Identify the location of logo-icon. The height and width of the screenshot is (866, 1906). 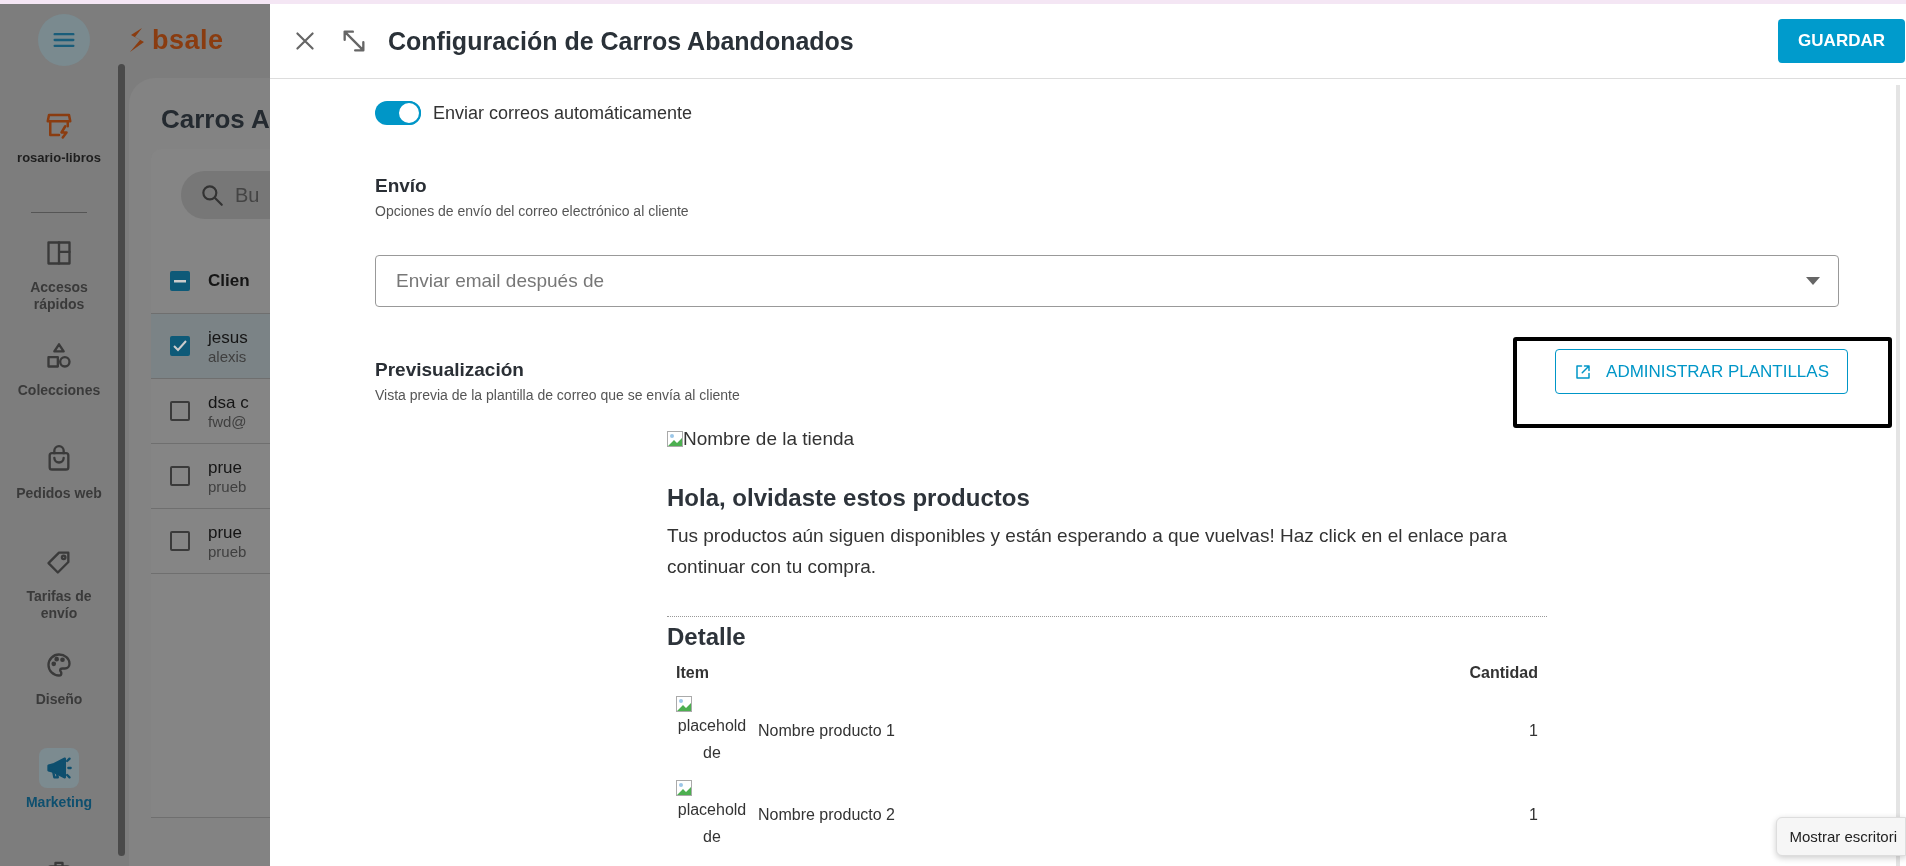
(137, 40).